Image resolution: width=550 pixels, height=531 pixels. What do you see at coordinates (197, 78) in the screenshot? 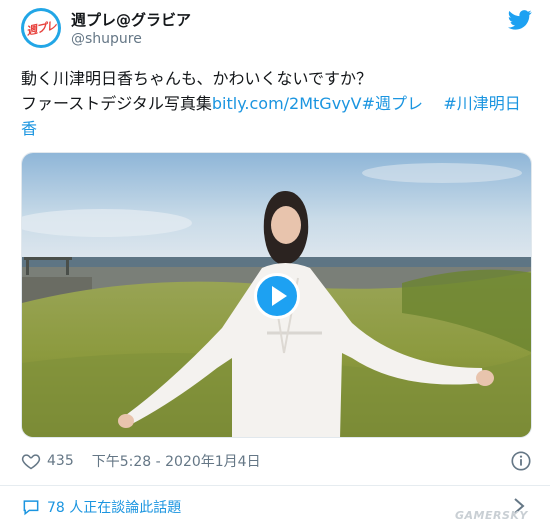
I see `tweet-line-1: 動く川津明日香ちゃんも、かわいくないですか？` at bounding box center [197, 78].